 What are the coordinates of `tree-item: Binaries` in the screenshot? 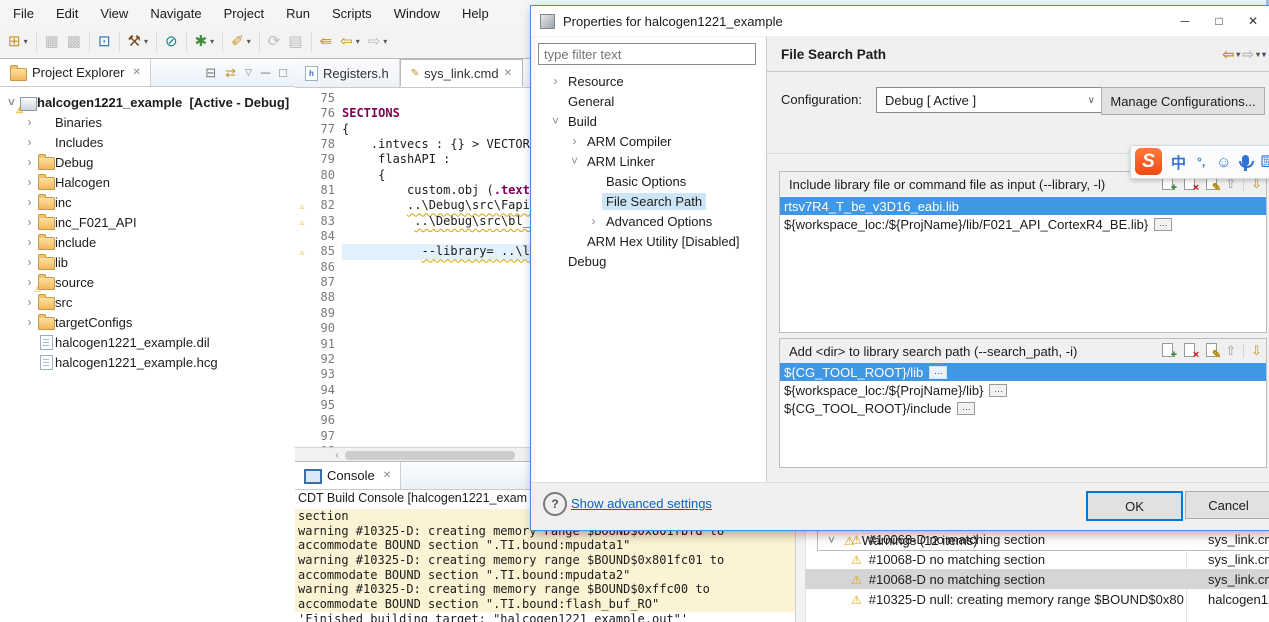 It's located at (147, 122).